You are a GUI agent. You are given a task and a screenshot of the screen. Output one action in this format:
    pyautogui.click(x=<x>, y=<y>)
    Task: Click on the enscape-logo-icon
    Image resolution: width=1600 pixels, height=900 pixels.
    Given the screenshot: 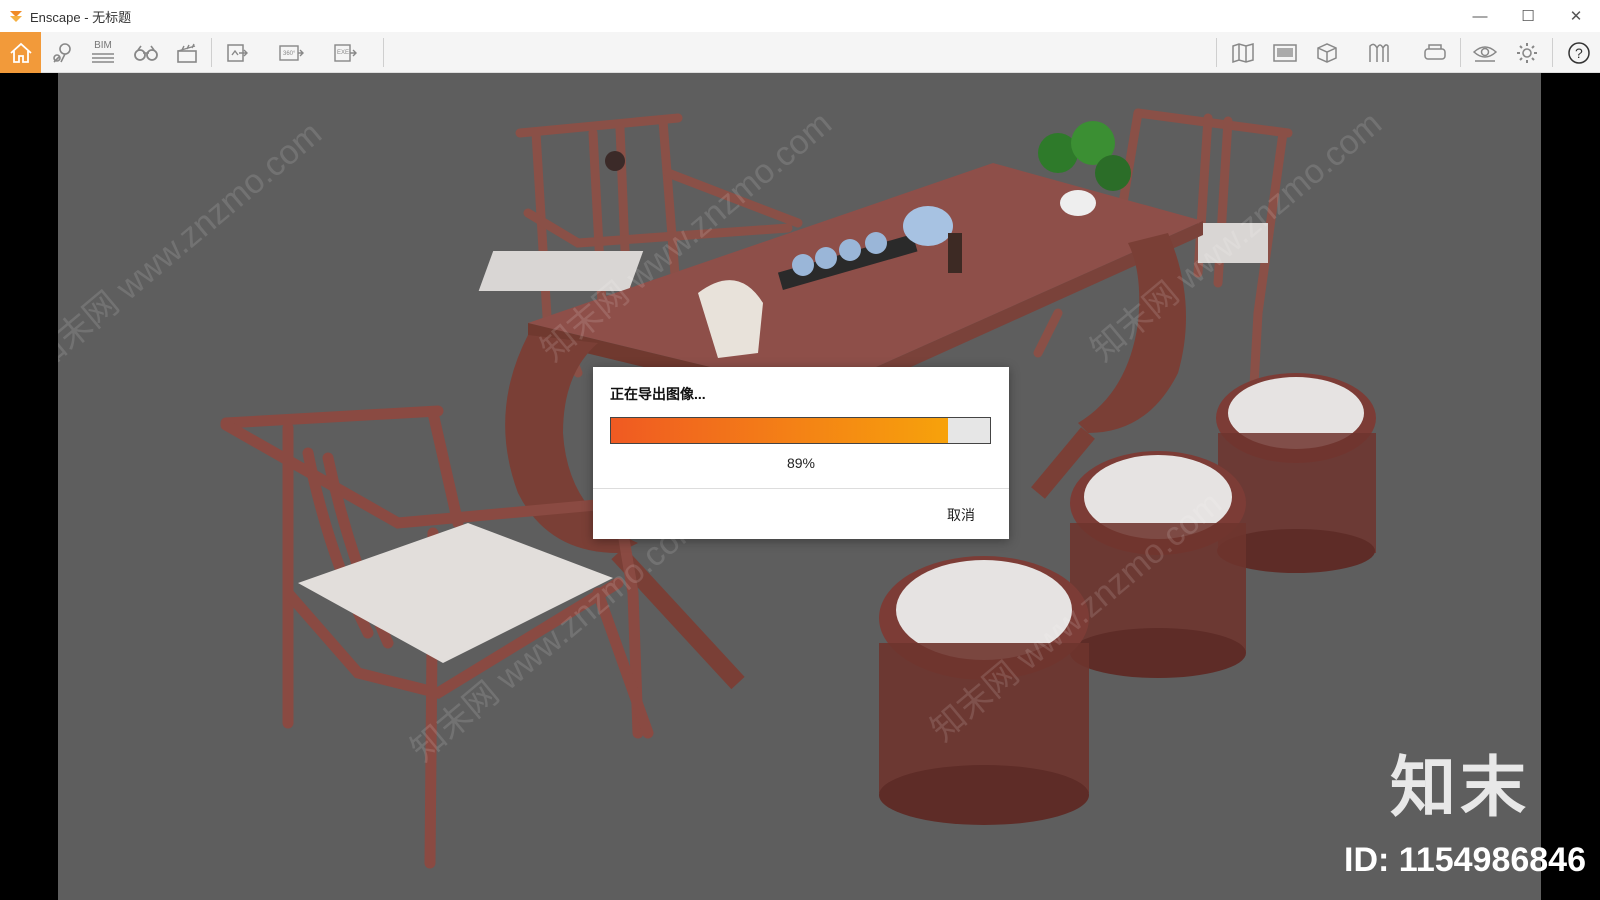 What is the action you would take?
    pyautogui.click(x=16, y=16)
    